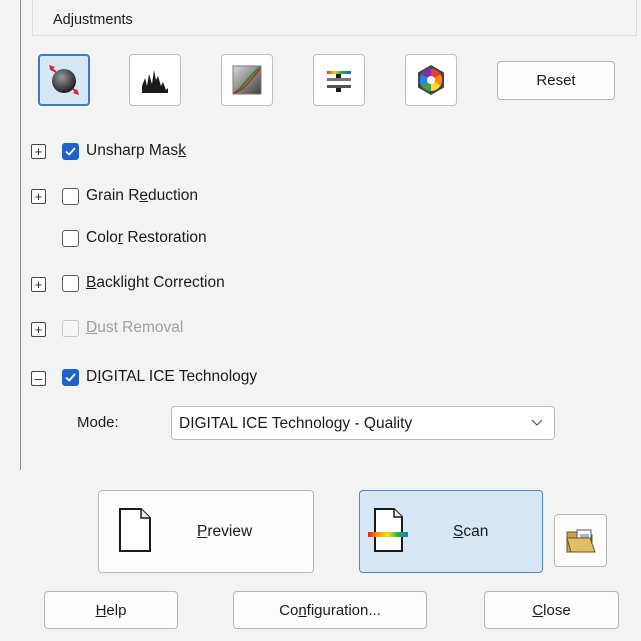 The height and width of the screenshot is (641, 641). I want to click on sliders-icon, so click(339, 81).